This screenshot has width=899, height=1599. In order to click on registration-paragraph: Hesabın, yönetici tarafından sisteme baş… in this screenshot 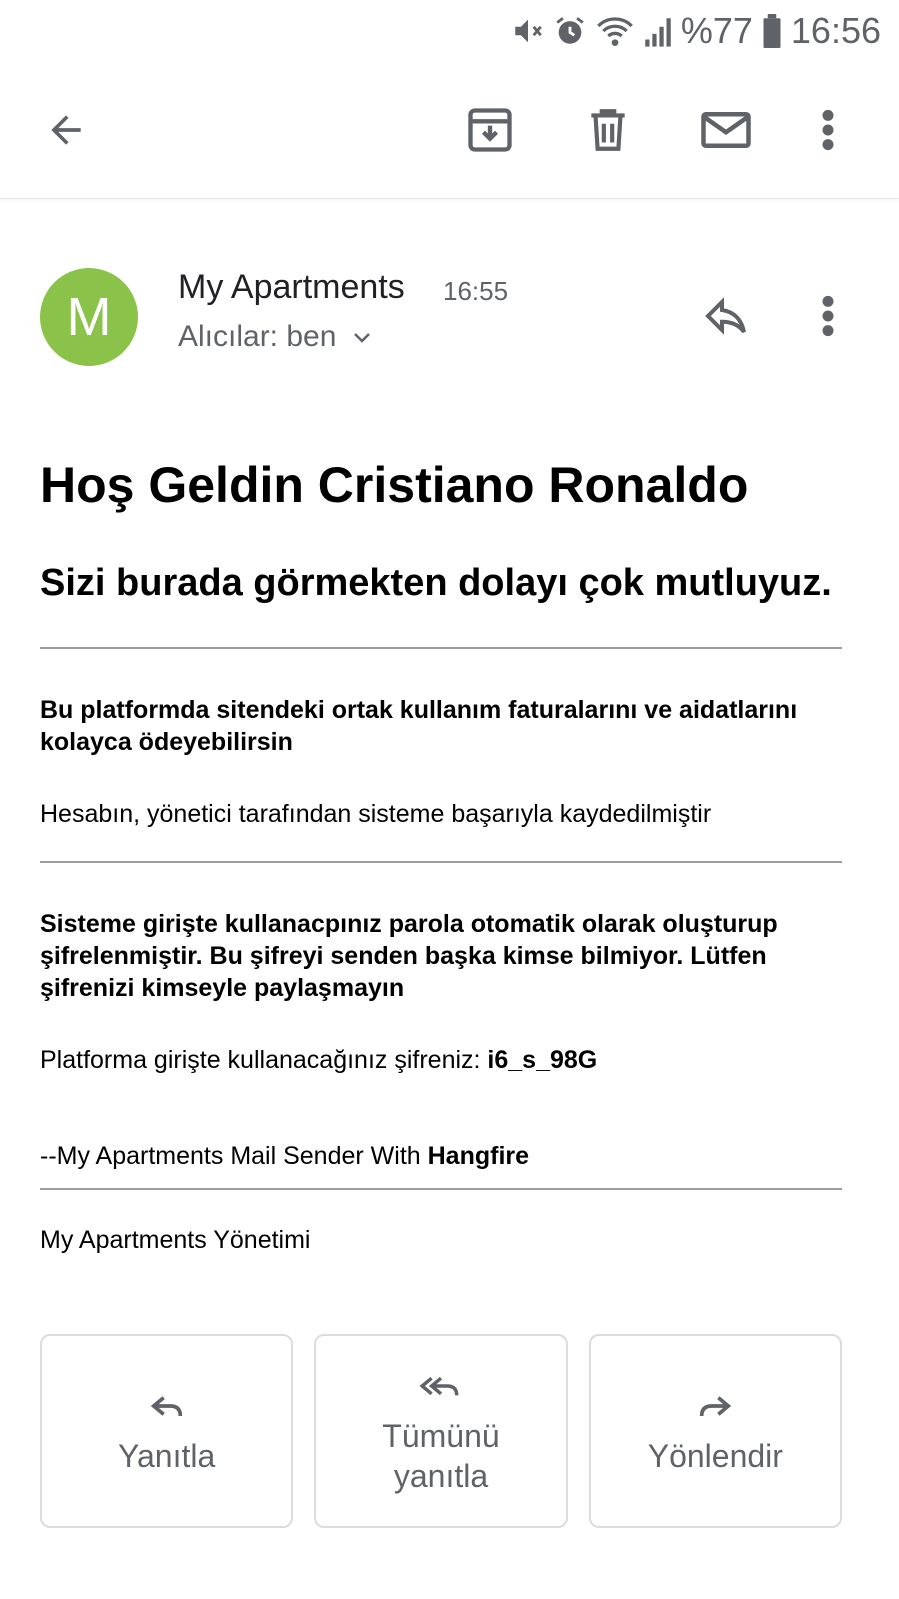, I will do `click(376, 814)`.